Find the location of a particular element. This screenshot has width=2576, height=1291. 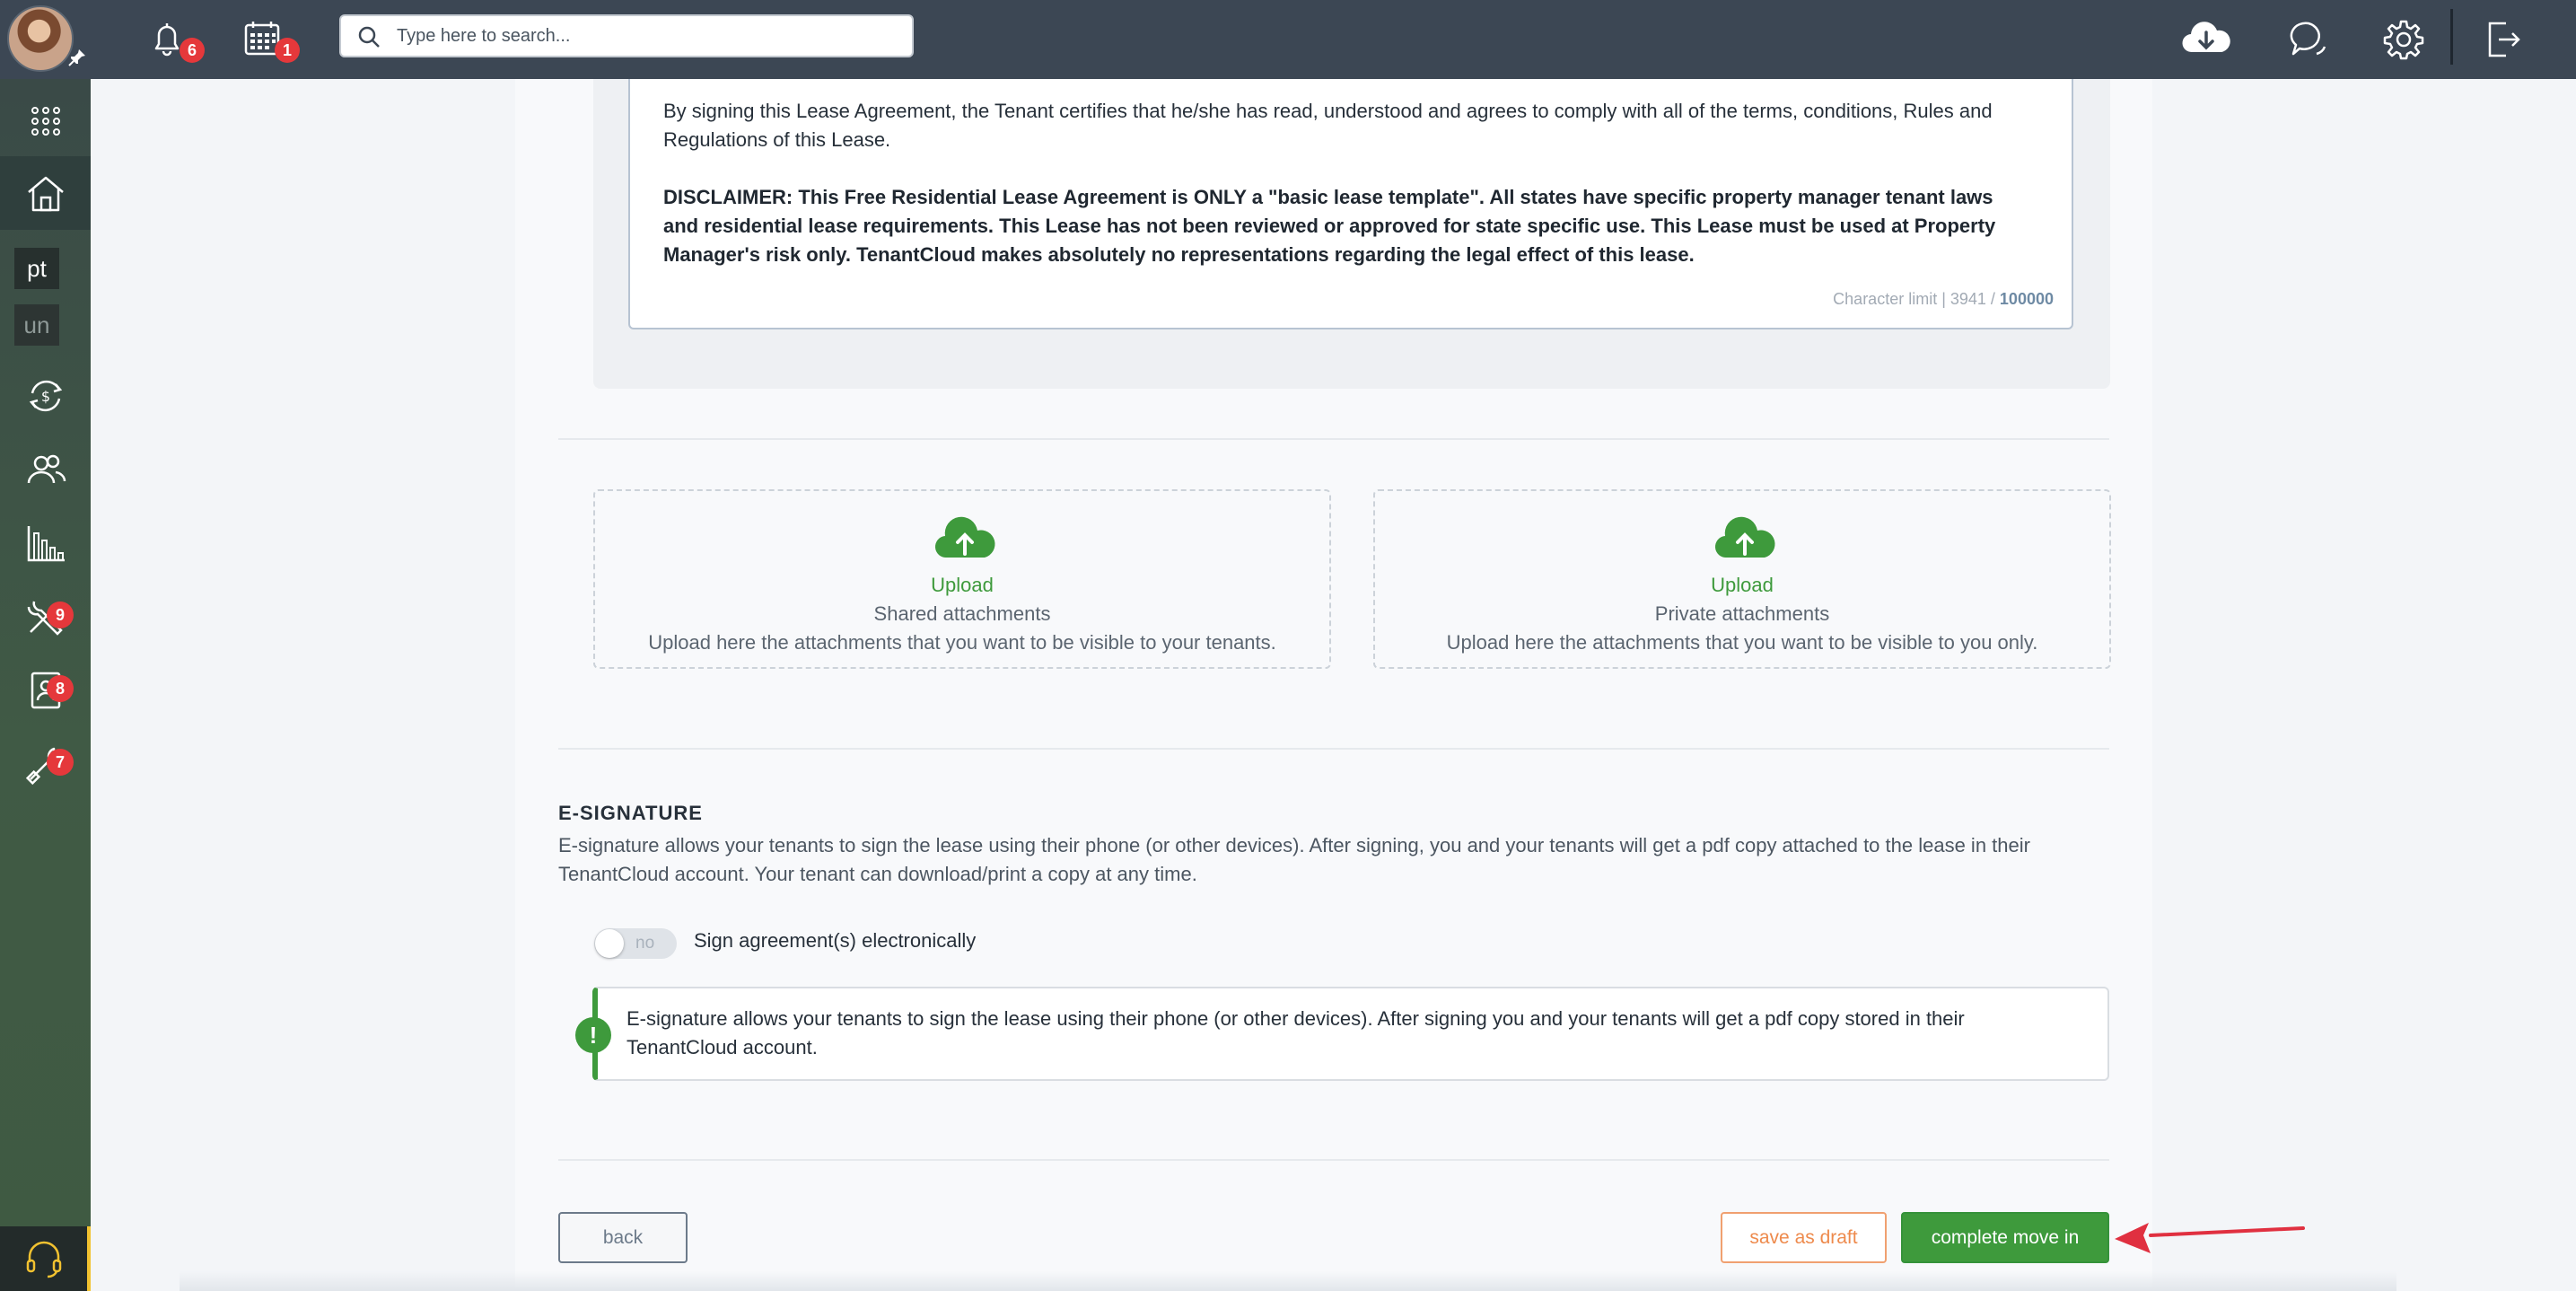

tools-badge: 7 is located at coordinates (60, 762).